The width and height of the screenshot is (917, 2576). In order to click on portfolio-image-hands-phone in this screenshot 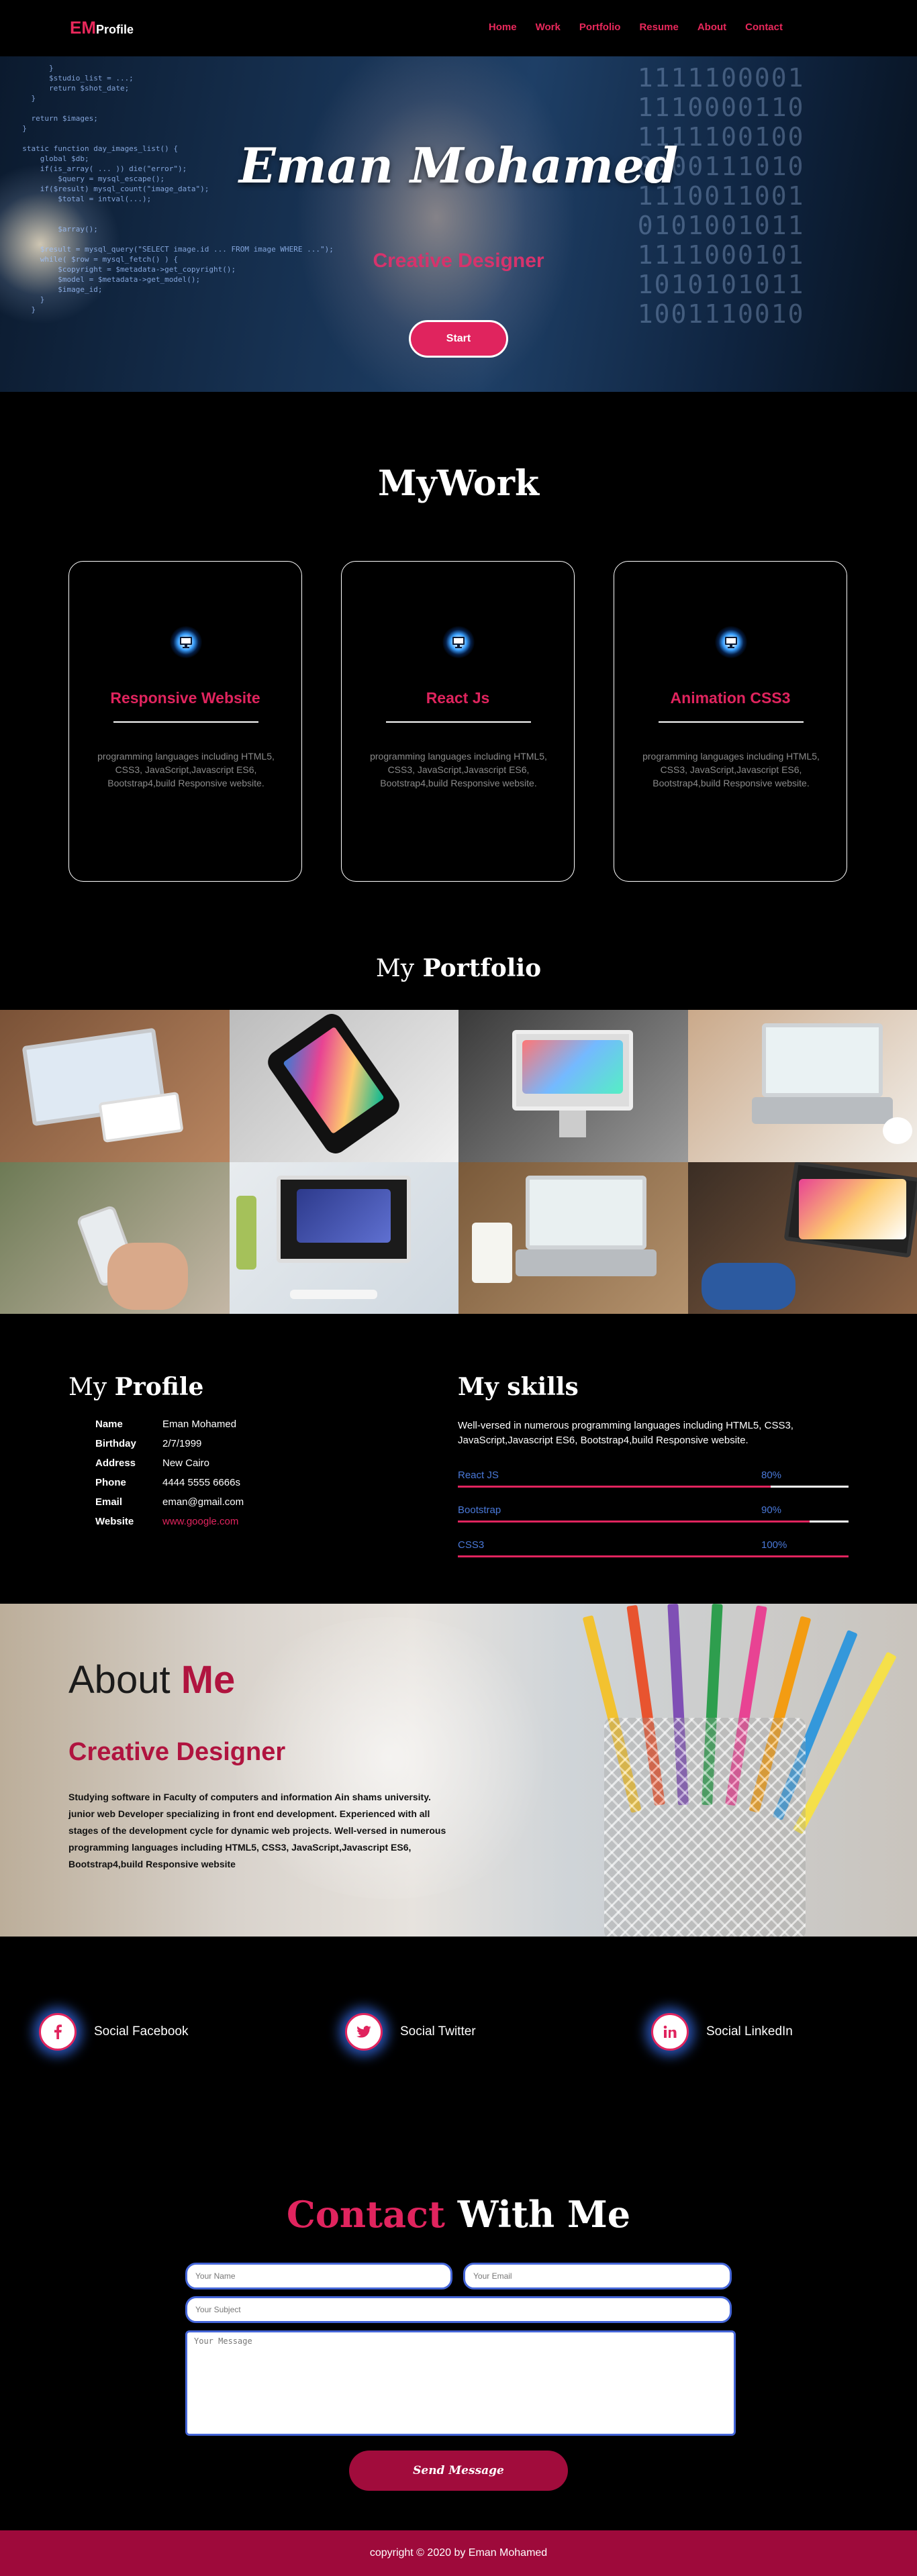, I will do `click(115, 1238)`.